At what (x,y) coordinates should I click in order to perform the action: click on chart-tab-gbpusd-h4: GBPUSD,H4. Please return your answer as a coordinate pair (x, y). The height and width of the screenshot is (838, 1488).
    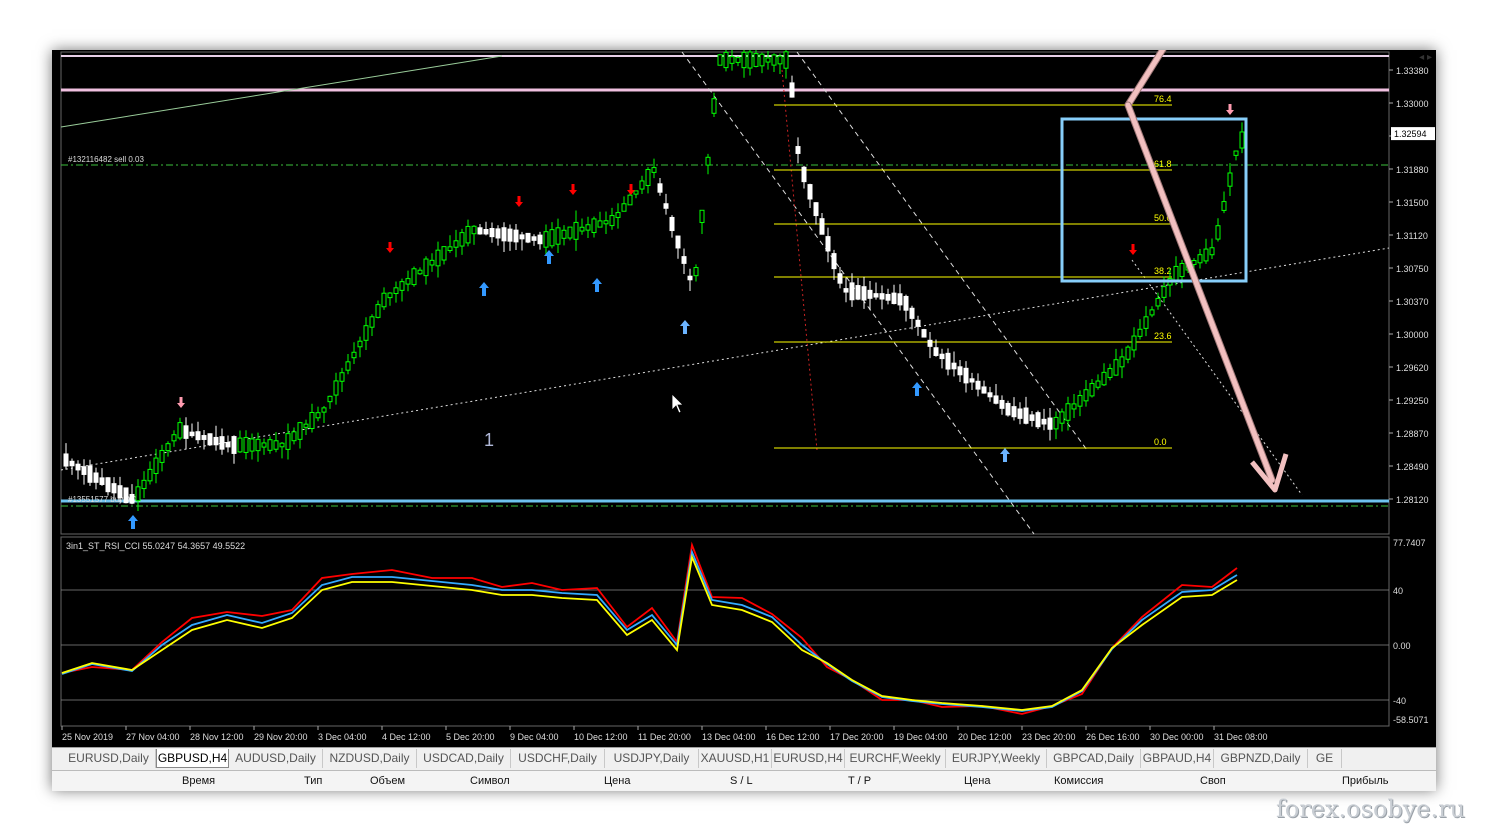
    Looking at the image, I should click on (192, 758).